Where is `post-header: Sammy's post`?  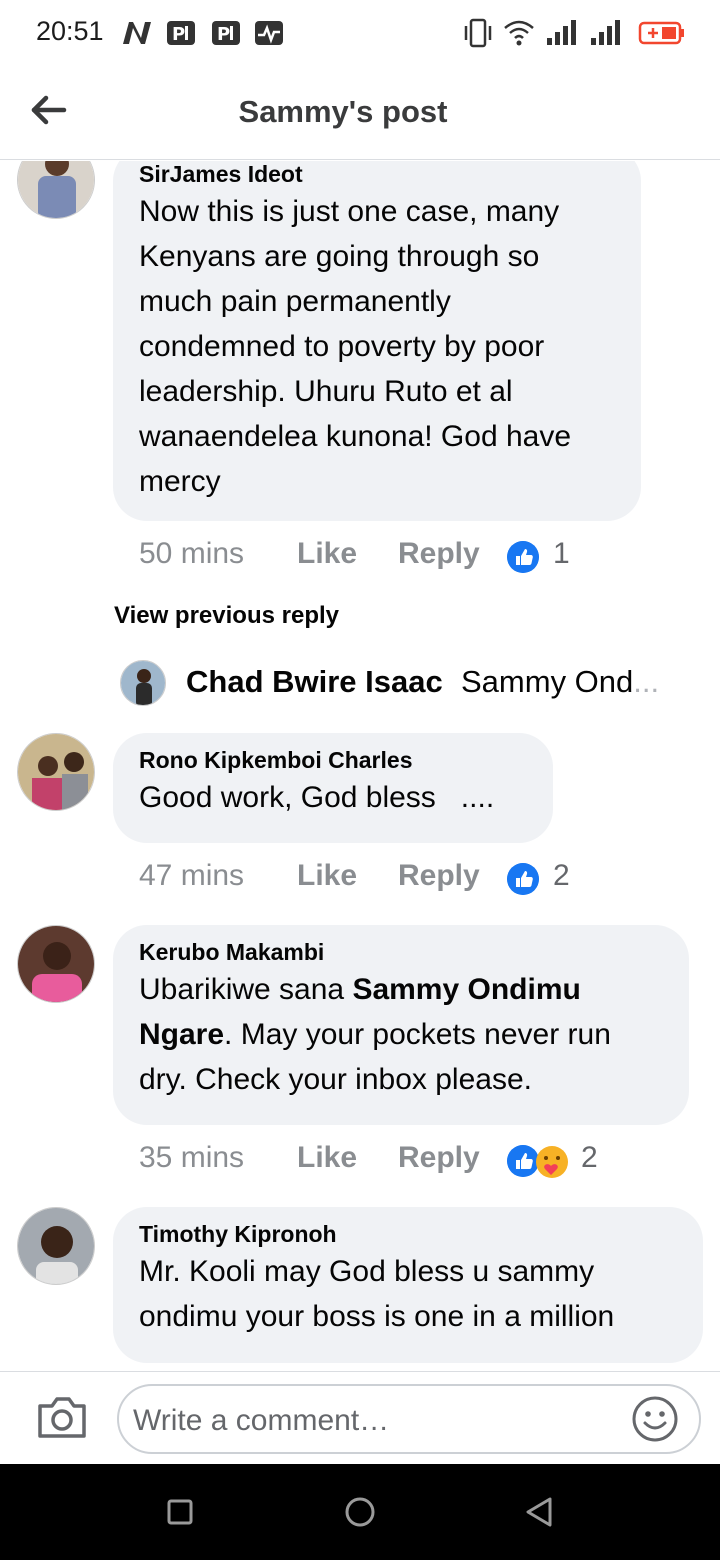 post-header: Sammy's post is located at coordinates (360, 113).